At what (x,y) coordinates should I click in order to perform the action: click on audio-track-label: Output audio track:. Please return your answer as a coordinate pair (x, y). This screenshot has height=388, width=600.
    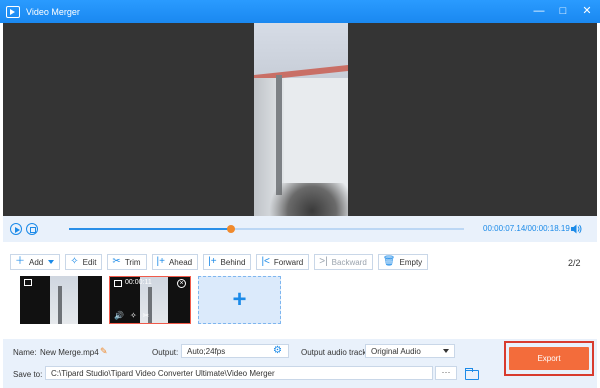
    Looking at the image, I should click on (335, 352).